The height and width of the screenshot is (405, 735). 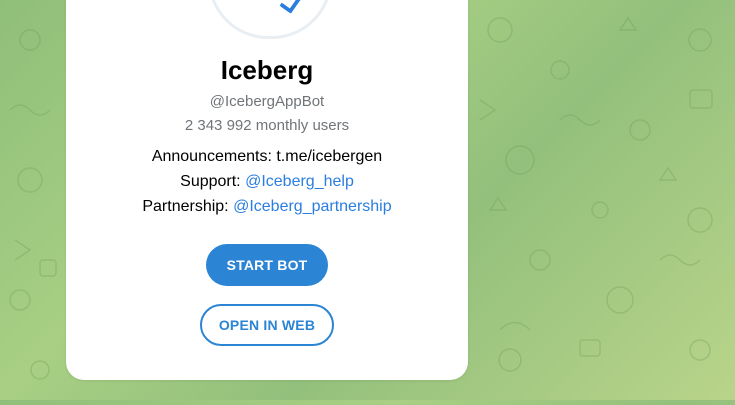 I want to click on partnership-line: Partnership: @Iceberg_partnership, so click(x=267, y=207).